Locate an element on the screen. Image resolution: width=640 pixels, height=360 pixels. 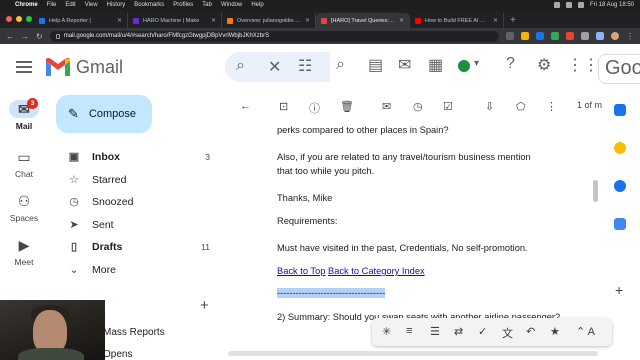
back-to-top-link: Back to Top is located at coordinates (301, 271).